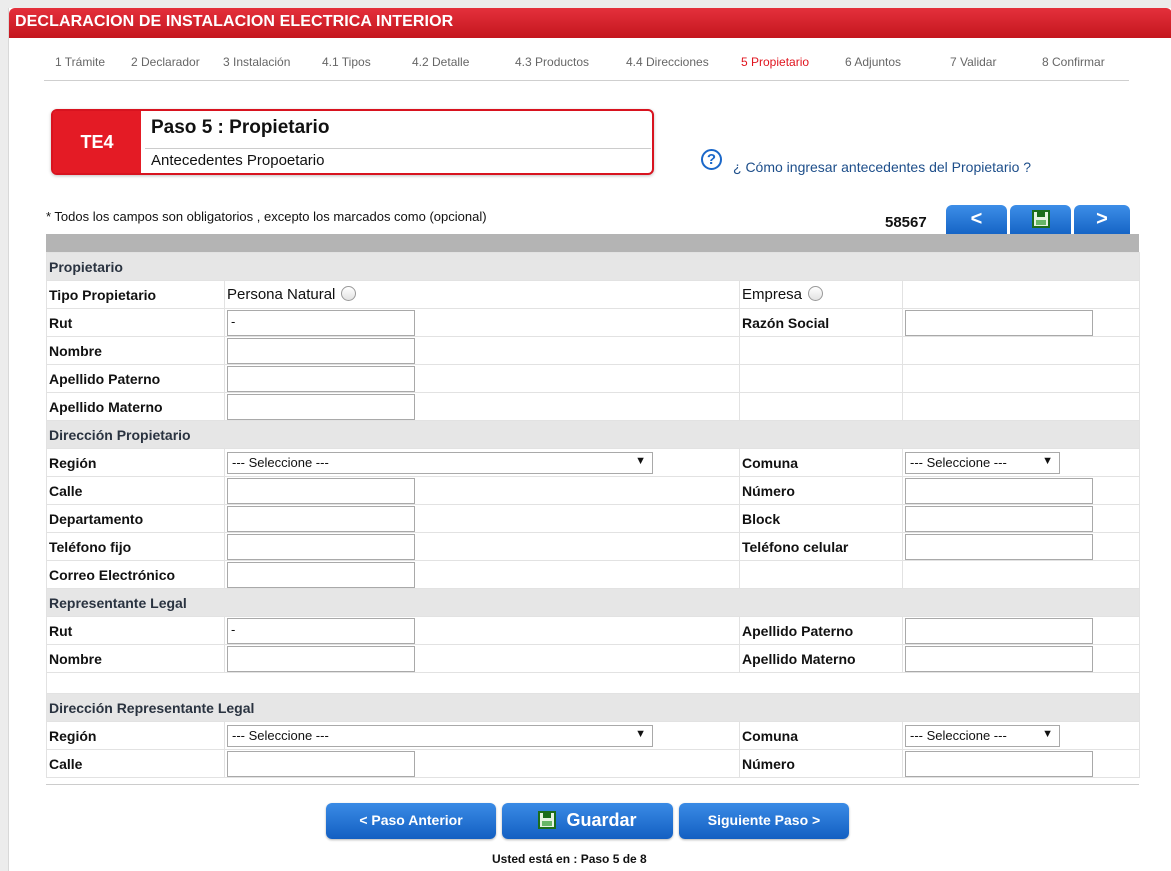 This screenshot has height=871, width=1171. Describe the element at coordinates (346, 62) in the screenshot. I see `step-tipos: 4.1 Tipos` at that location.